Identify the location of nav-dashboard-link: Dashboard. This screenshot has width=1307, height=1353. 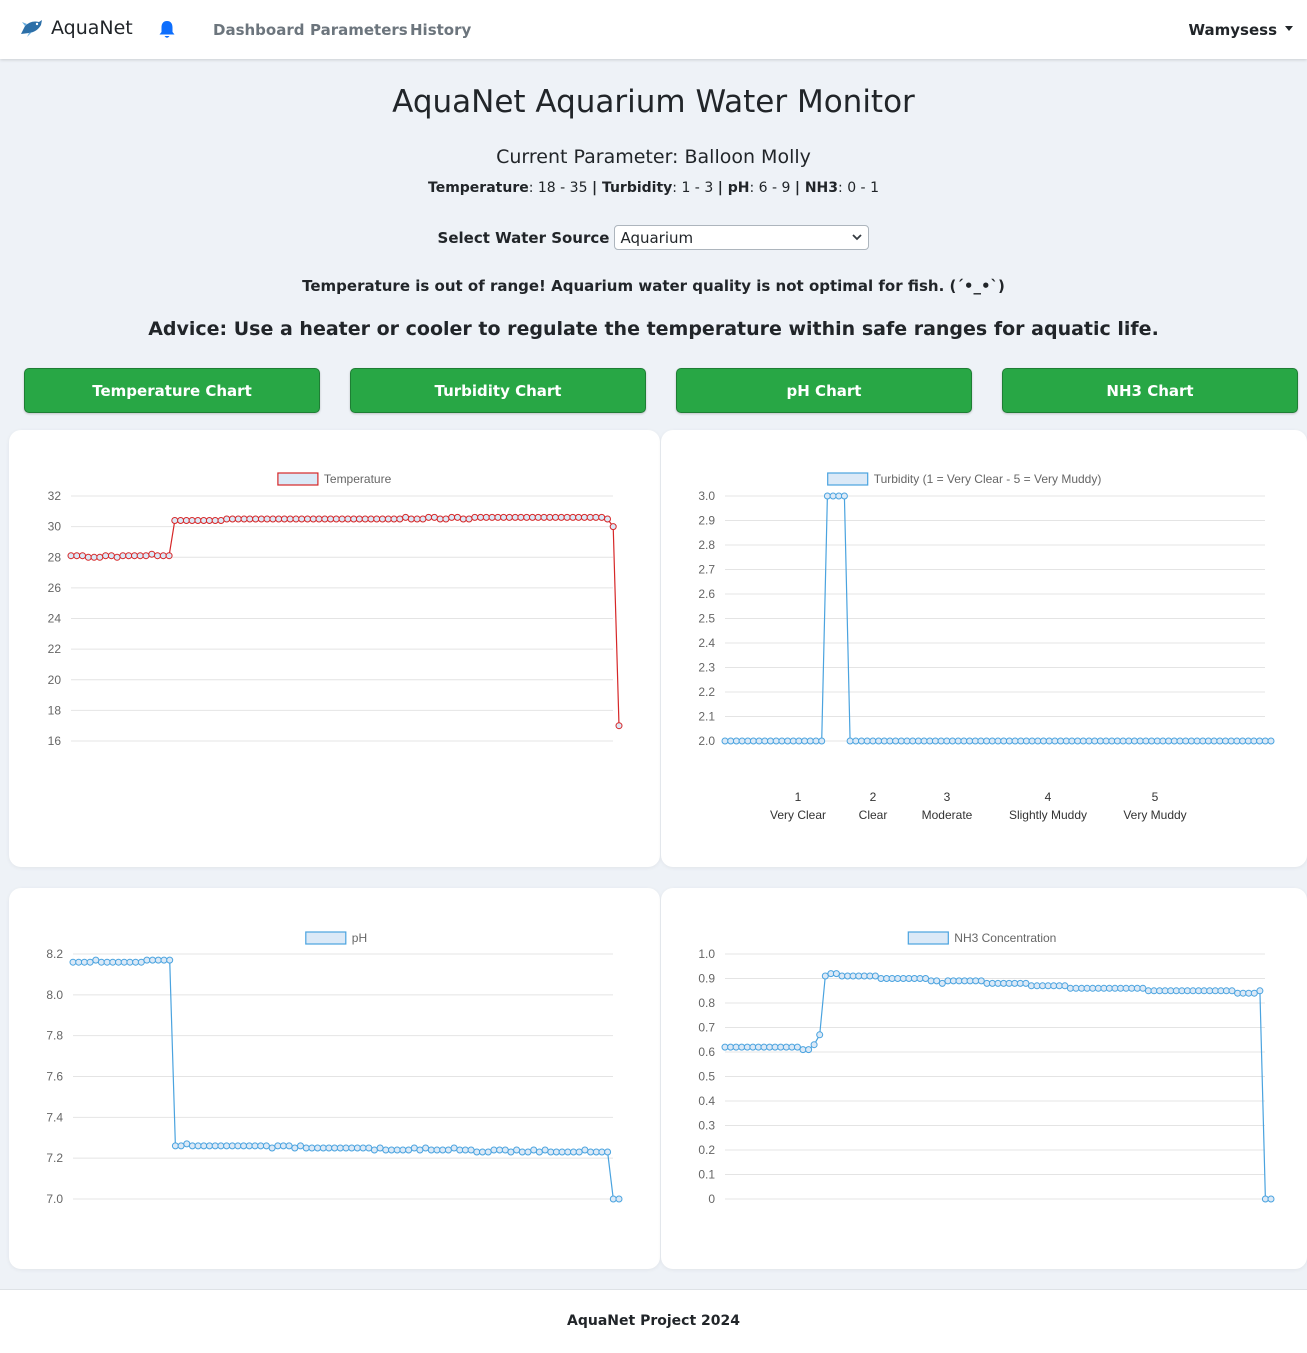
(258, 30).